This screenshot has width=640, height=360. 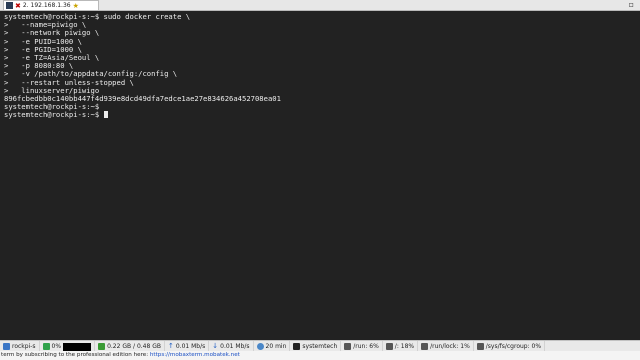 I want to click on memory-icon, so click(x=102, y=346).